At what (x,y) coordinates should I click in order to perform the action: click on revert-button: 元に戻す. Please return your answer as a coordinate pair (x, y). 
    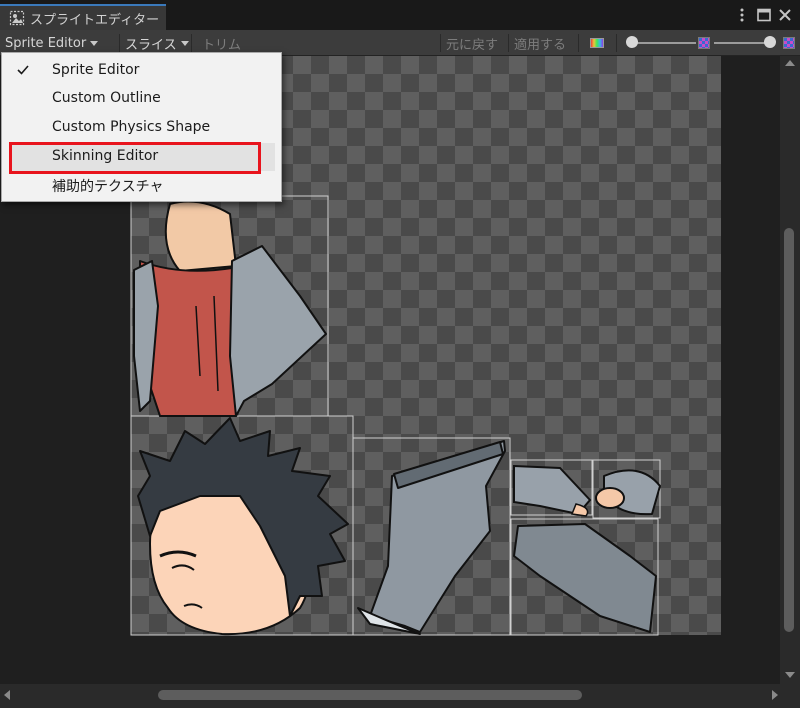
    Looking at the image, I should click on (472, 43).